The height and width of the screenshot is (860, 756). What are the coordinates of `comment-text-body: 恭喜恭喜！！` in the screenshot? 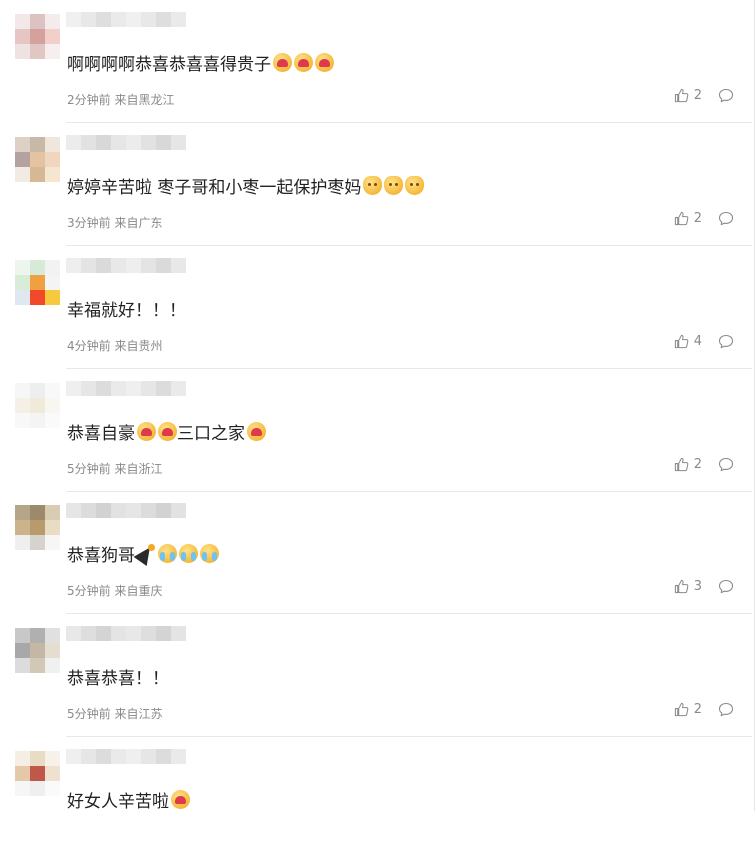 It's located at (118, 679).